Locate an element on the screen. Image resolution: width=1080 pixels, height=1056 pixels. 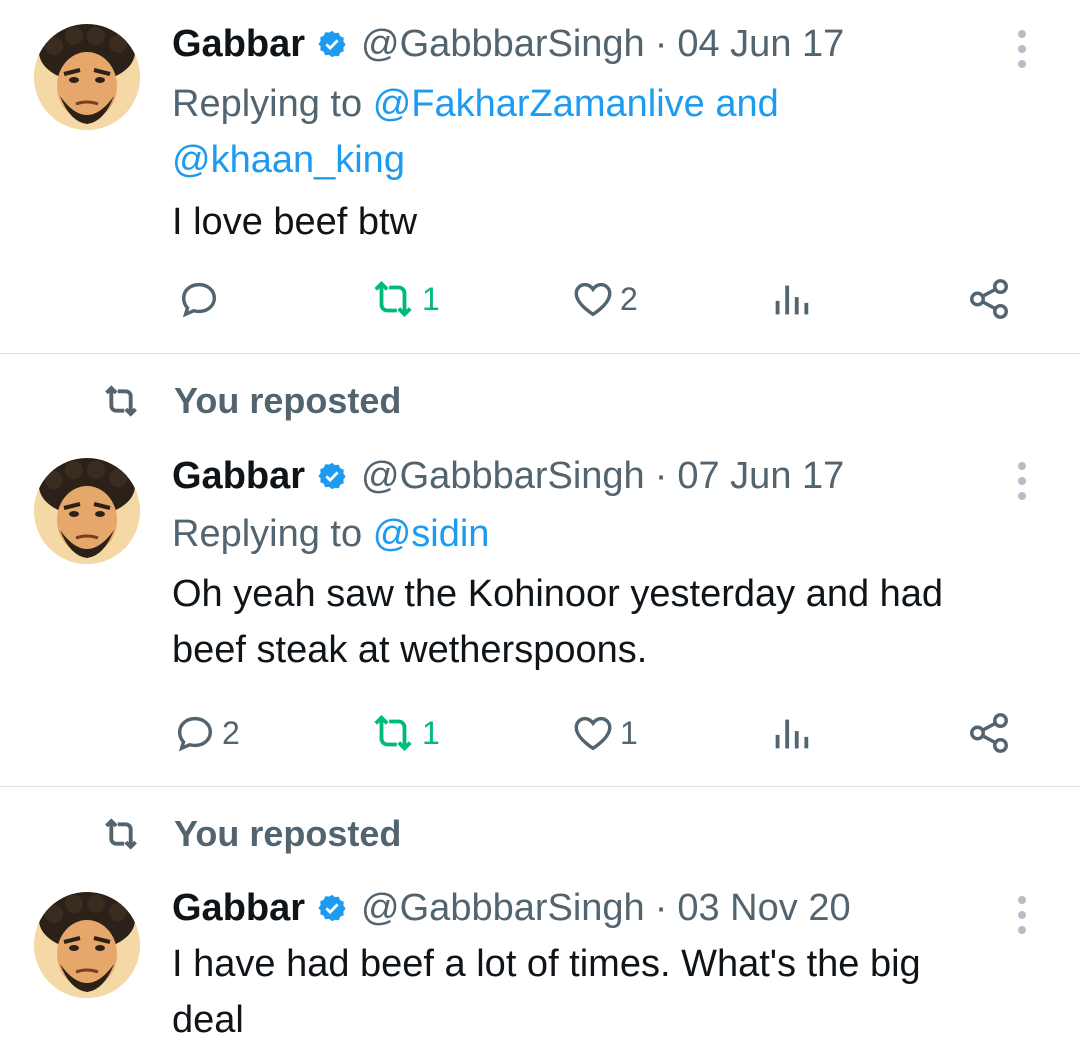
replying-to: Replying to @sidin is located at coordinates (331, 534).